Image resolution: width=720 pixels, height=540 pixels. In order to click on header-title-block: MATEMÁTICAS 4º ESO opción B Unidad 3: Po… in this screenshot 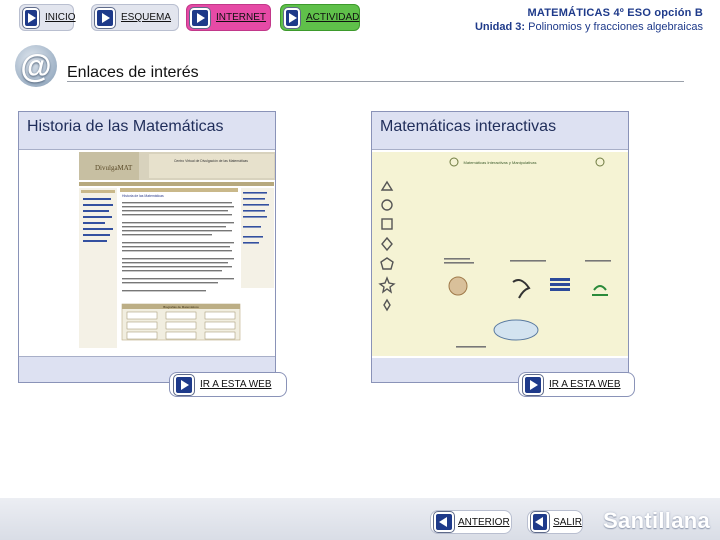, I will do `click(589, 20)`.